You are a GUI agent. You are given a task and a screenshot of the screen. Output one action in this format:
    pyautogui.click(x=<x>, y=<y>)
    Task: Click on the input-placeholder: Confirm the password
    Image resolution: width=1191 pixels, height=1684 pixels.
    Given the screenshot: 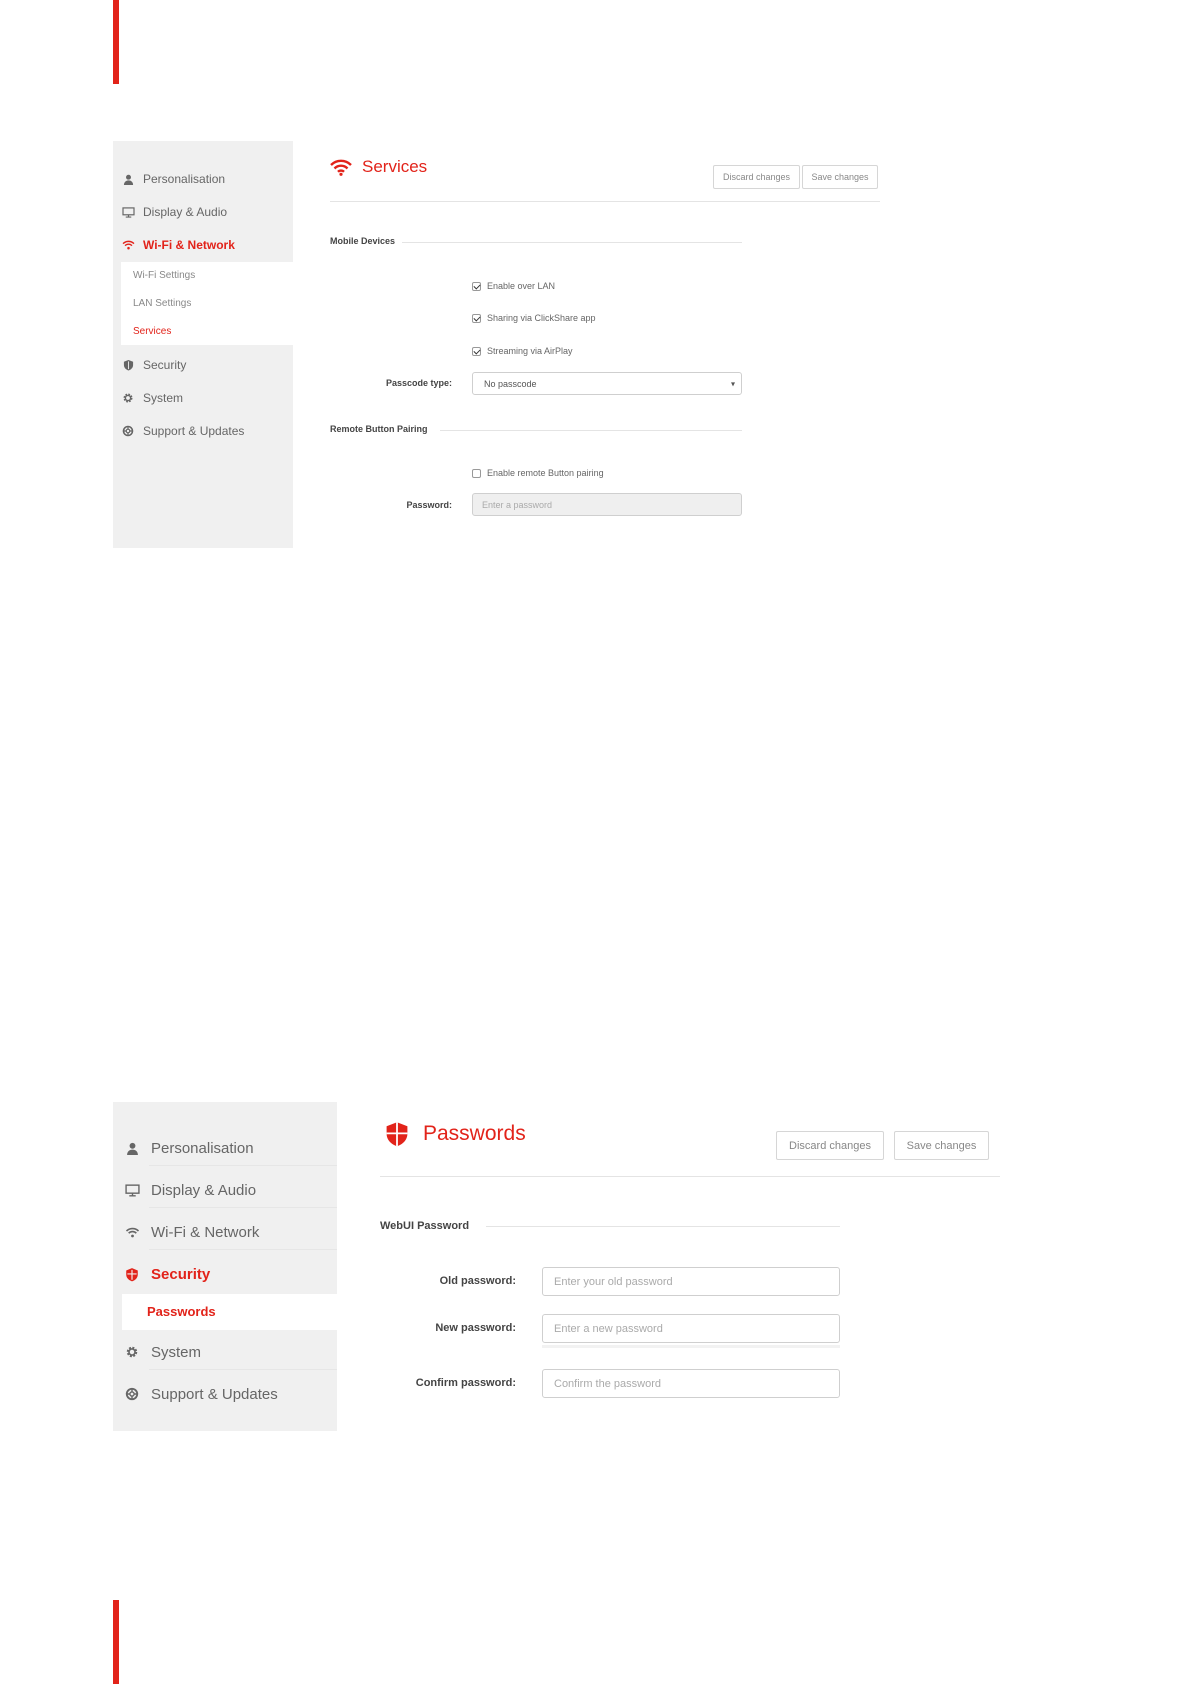 What is the action you would take?
    pyautogui.click(x=607, y=1383)
    